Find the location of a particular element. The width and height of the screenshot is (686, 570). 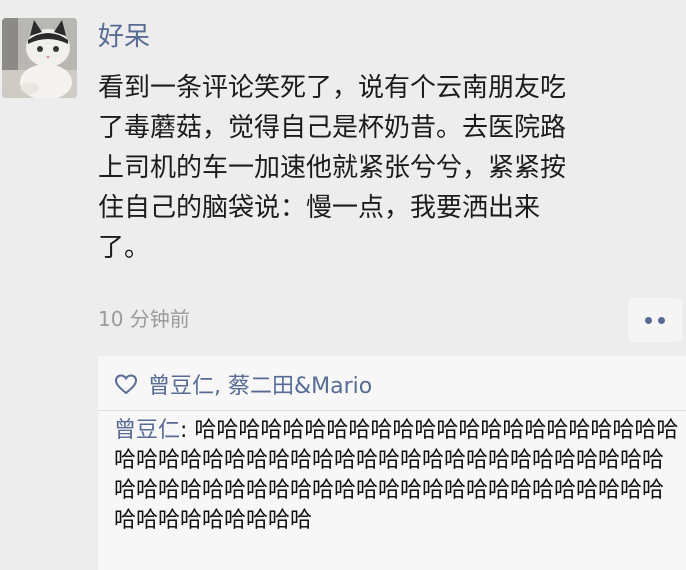

likes-row: 曾豆仁, 蔡二田&Mario is located at coordinates (243, 384).